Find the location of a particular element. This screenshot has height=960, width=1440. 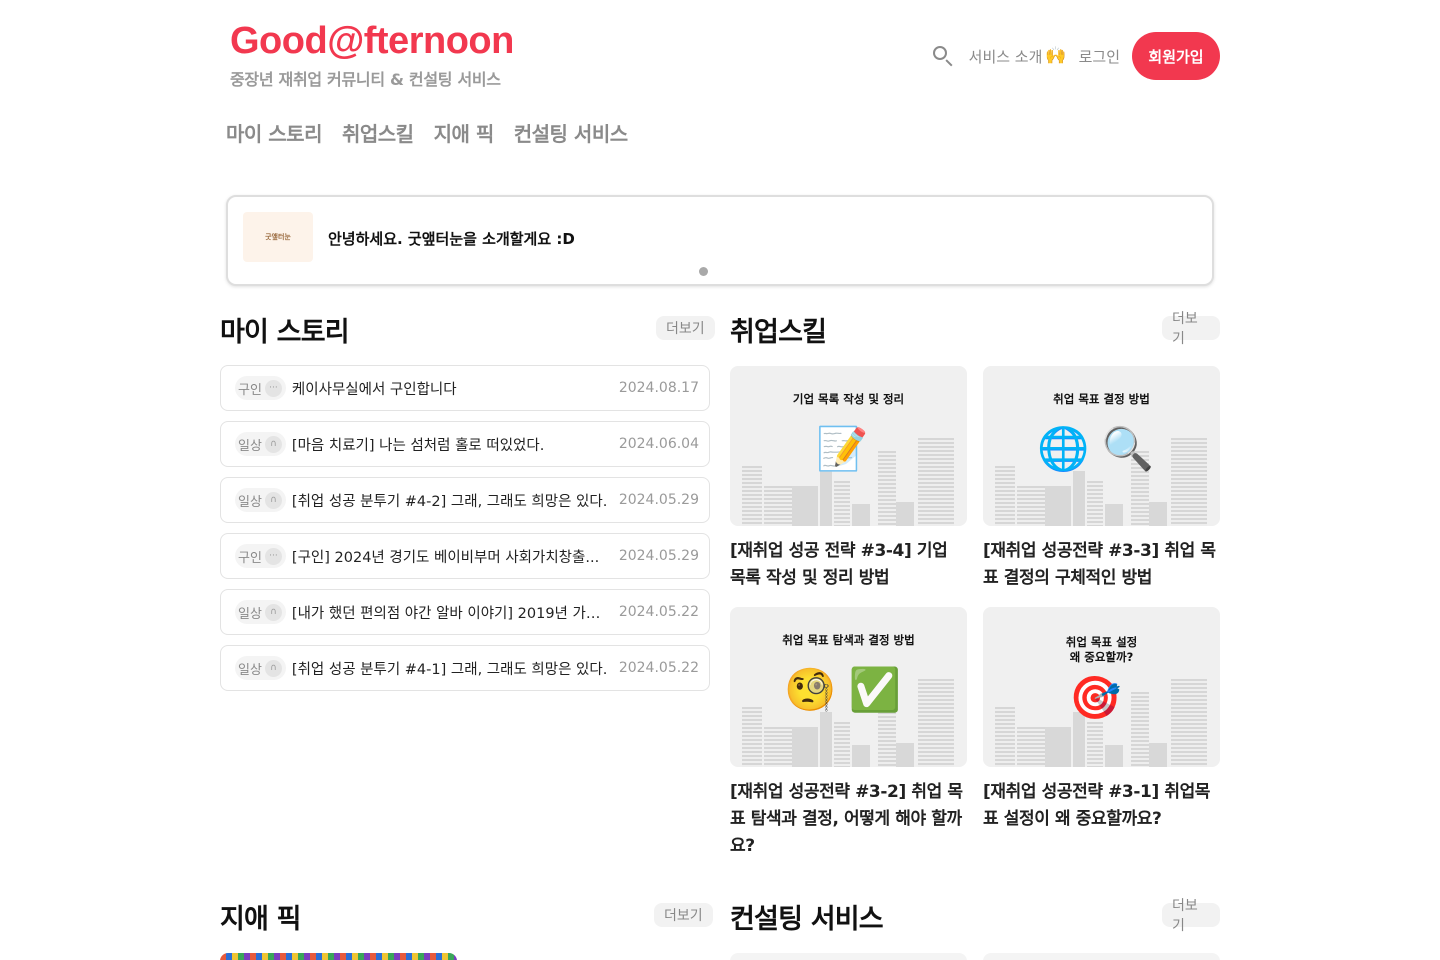

raising-hands-icon: 🙌 is located at coordinates (1056, 56).